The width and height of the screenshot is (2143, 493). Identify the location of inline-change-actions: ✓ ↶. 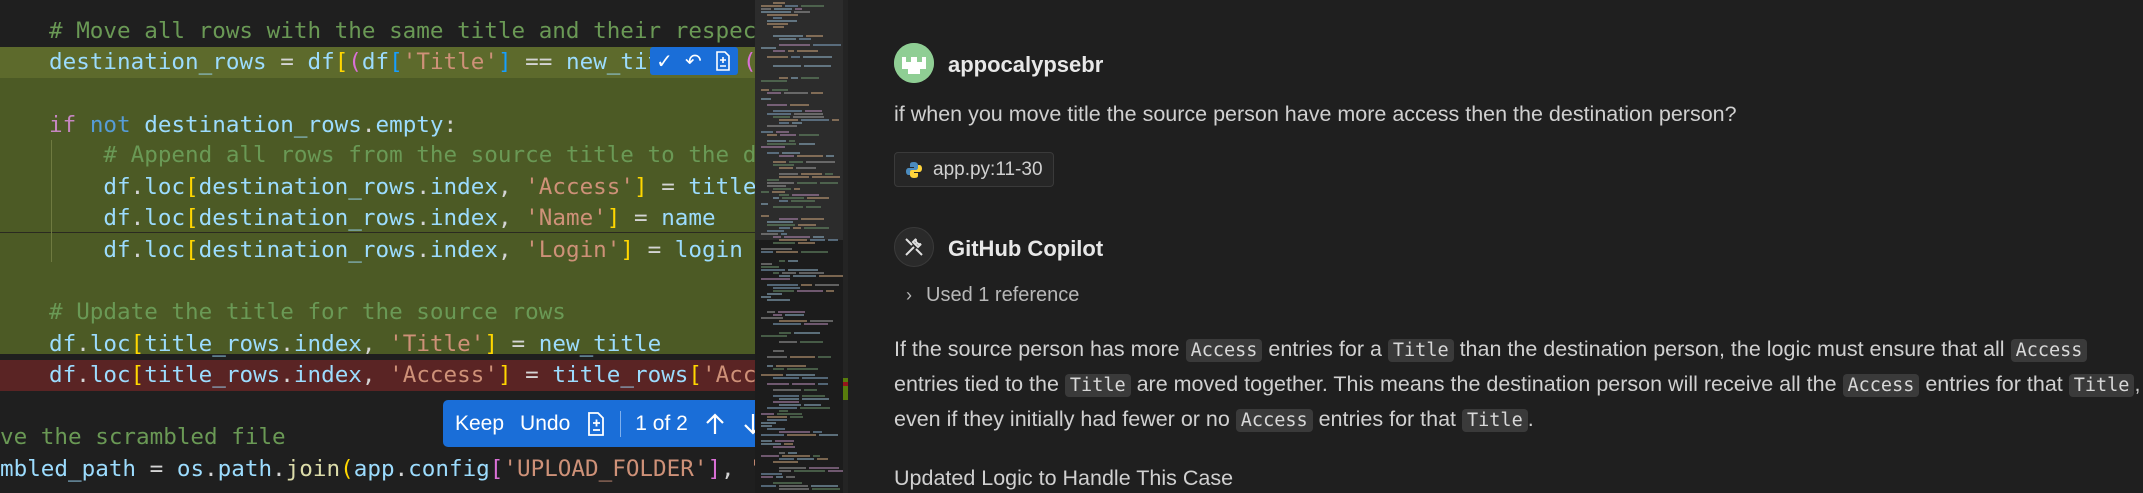
(694, 61).